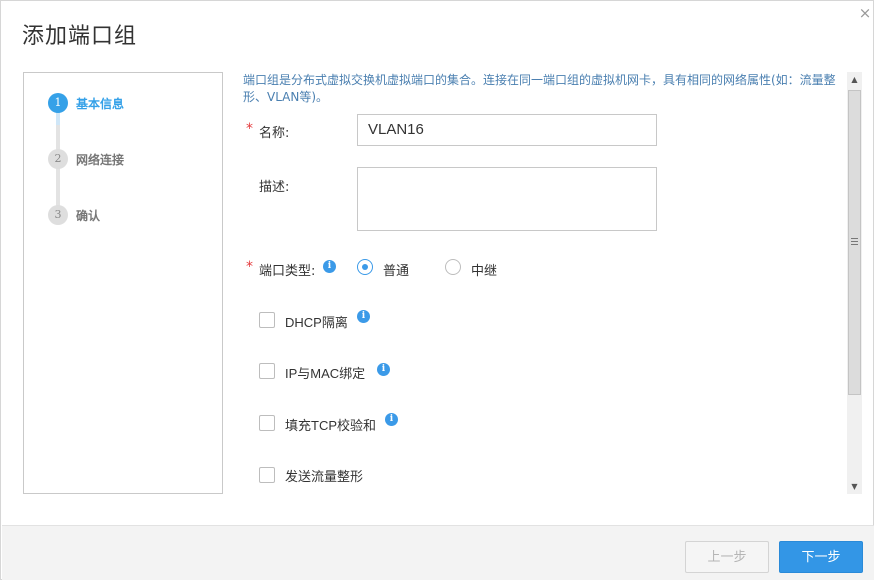 Image resolution: width=874 pixels, height=580 pixels. What do you see at coordinates (484, 269) in the screenshot?
I see `port-type-trunk-label: 中继` at bounding box center [484, 269].